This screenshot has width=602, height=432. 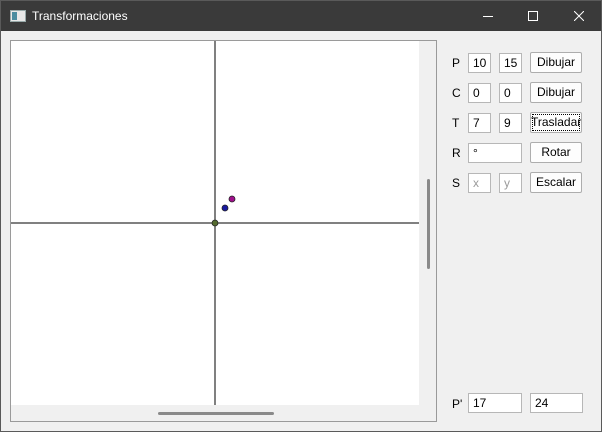 What do you see at coordinates (225, 208) in the screenshot?
I see `point-p` at bounding box center [225, 208].